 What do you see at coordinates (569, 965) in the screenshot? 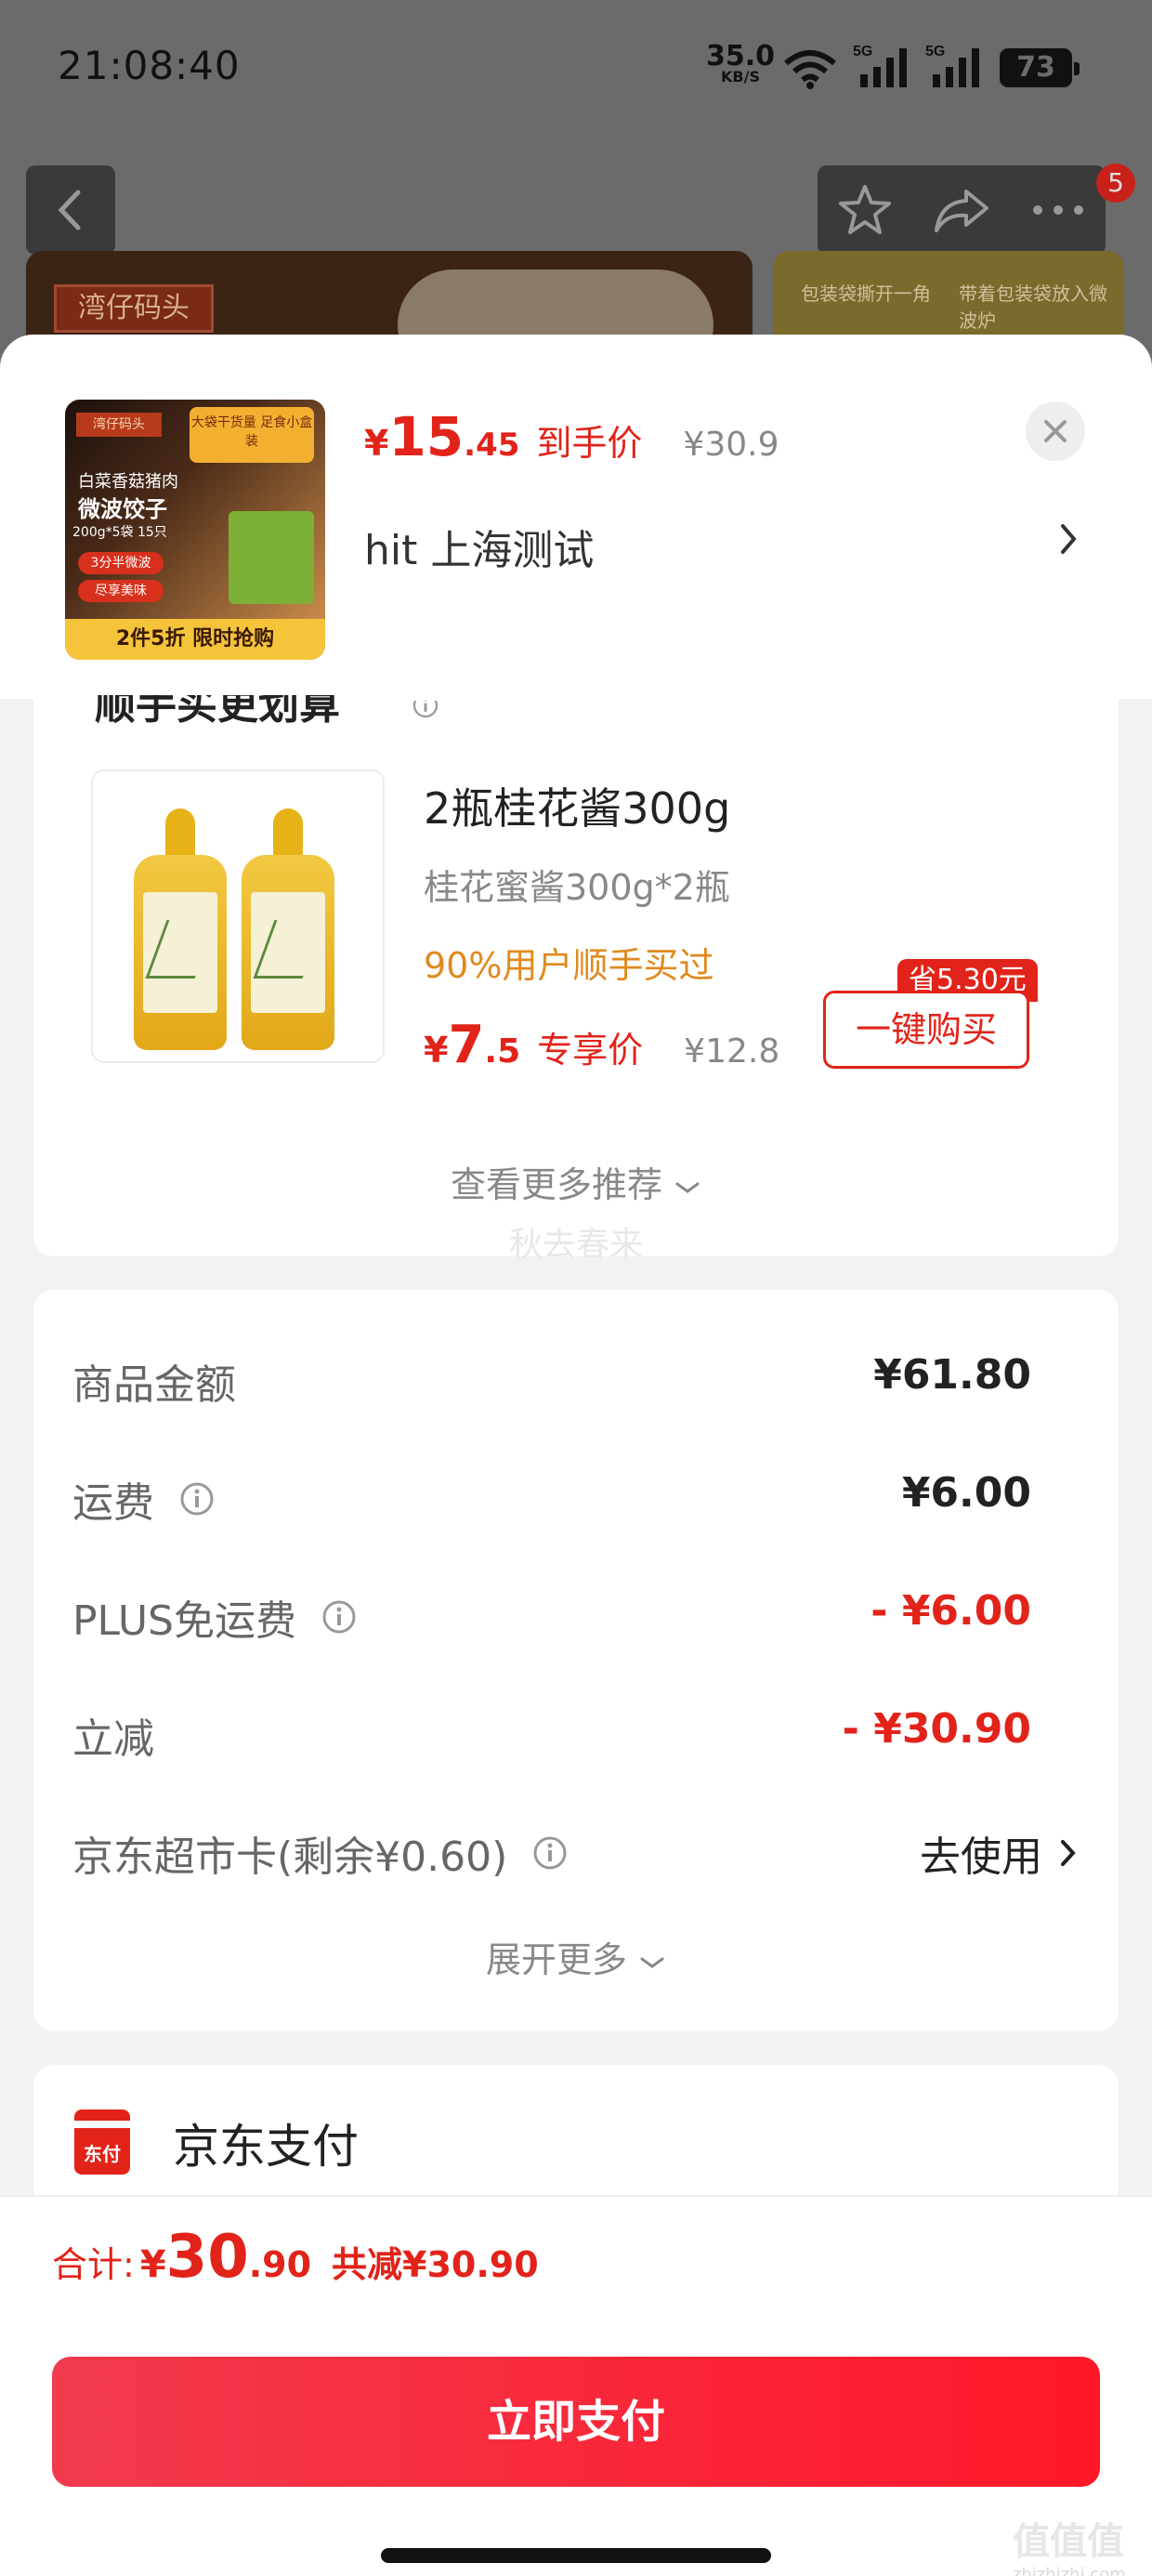
I see `recommend-item-tip: 90%用户顺手买过` at bounding box center [569, 965].